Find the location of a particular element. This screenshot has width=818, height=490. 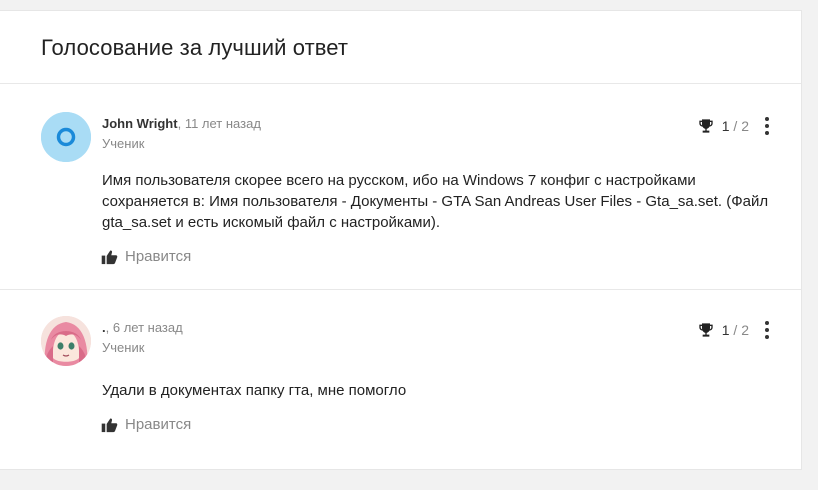

answer-meta: ., 6 лет назад Ученик is located at coordinates (451, 336).